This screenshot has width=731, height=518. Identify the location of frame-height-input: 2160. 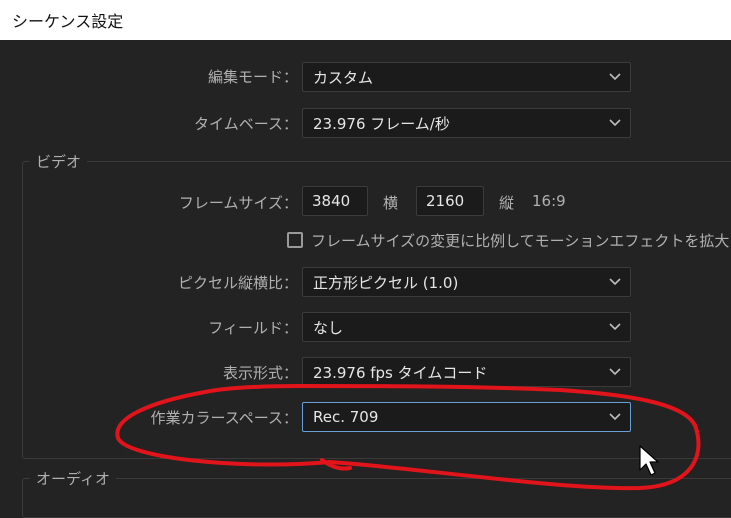
(450, 201).